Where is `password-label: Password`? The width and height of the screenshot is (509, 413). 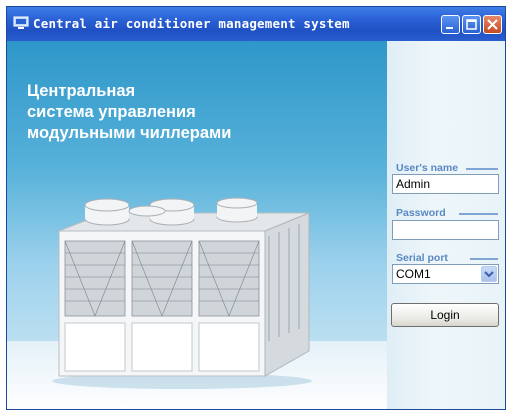
password-label: Password is located at coordinates (421, 213).